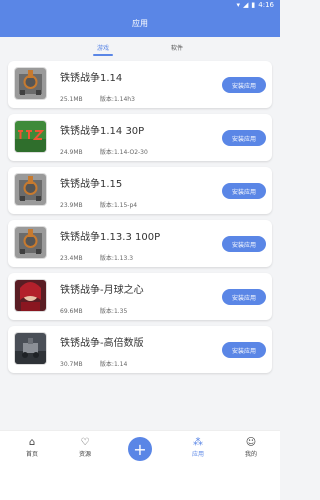 The width and height of the screenshot is (320, 500). What do you see at coordinates (93, 363) in the screenshot?
I see `app-meta: 30.7MB 版本:1.14` at bounding box center [93, 363].